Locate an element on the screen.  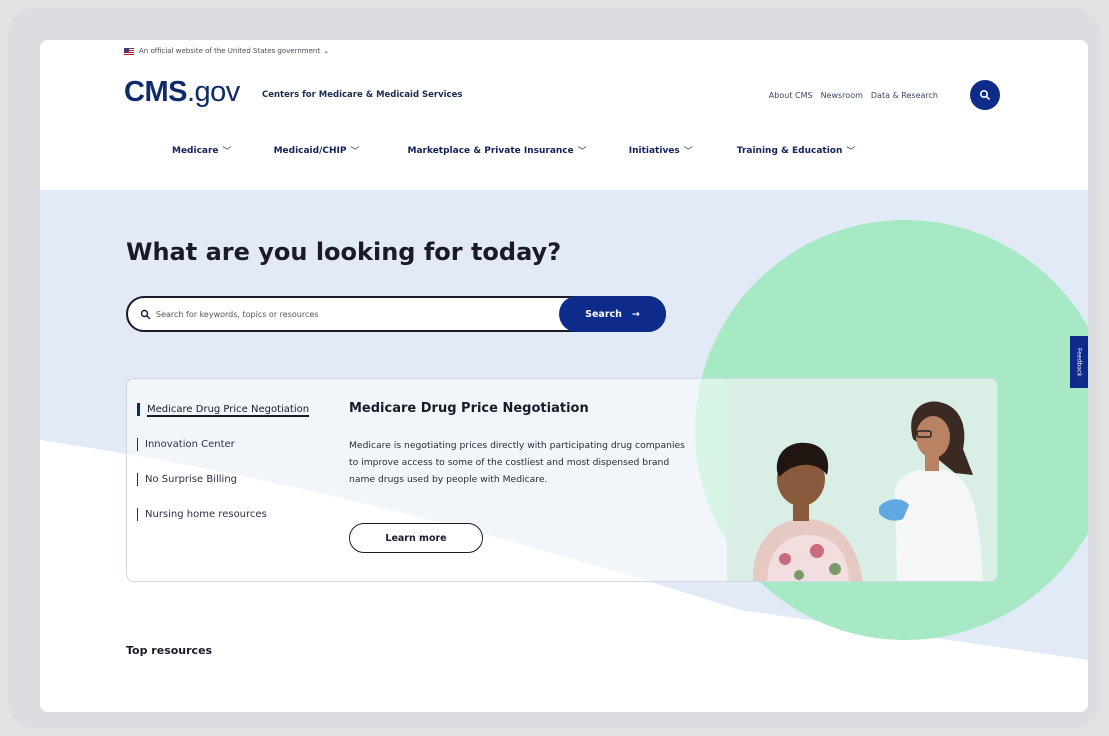
utility-link-about: About CMS is located at coordinates (791, 95).